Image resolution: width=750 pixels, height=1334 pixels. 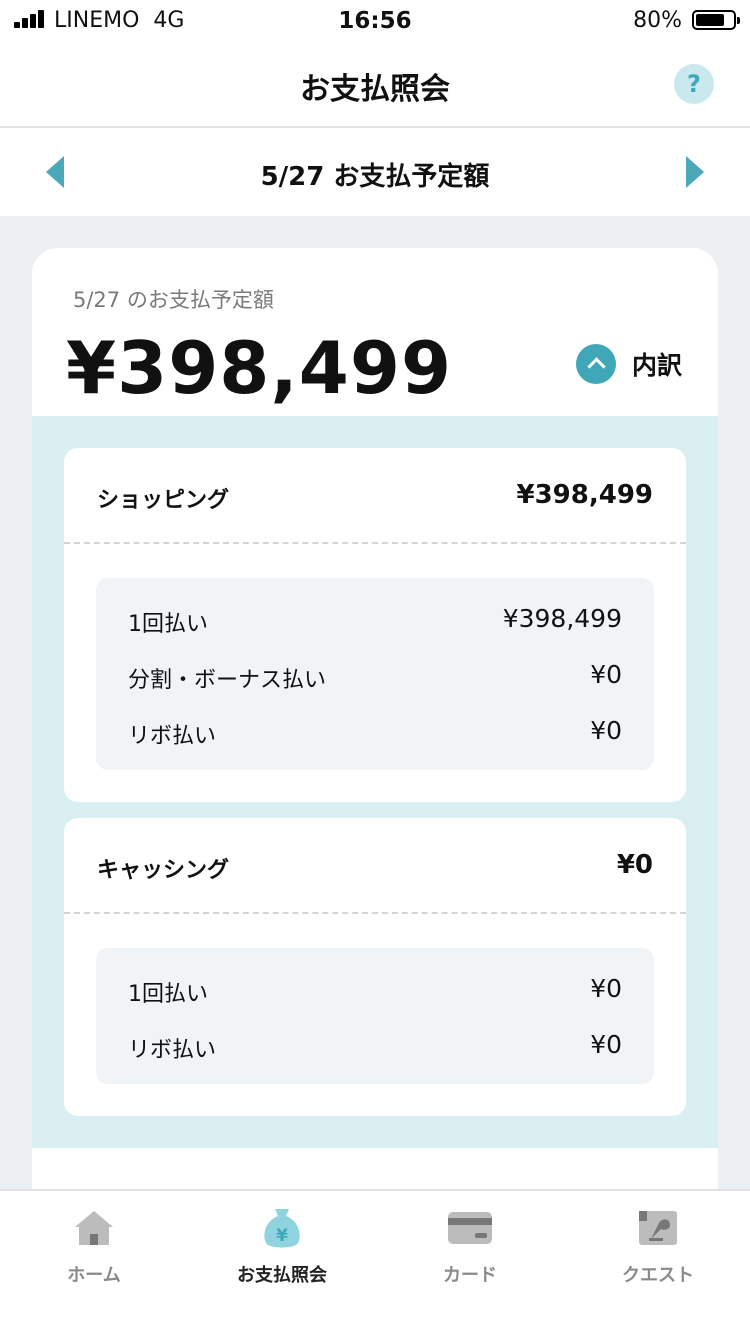 I want to click on cashing-detail-box: 1回払い ¥0 リボ払い ¥0, so click(x=375, y=1016).